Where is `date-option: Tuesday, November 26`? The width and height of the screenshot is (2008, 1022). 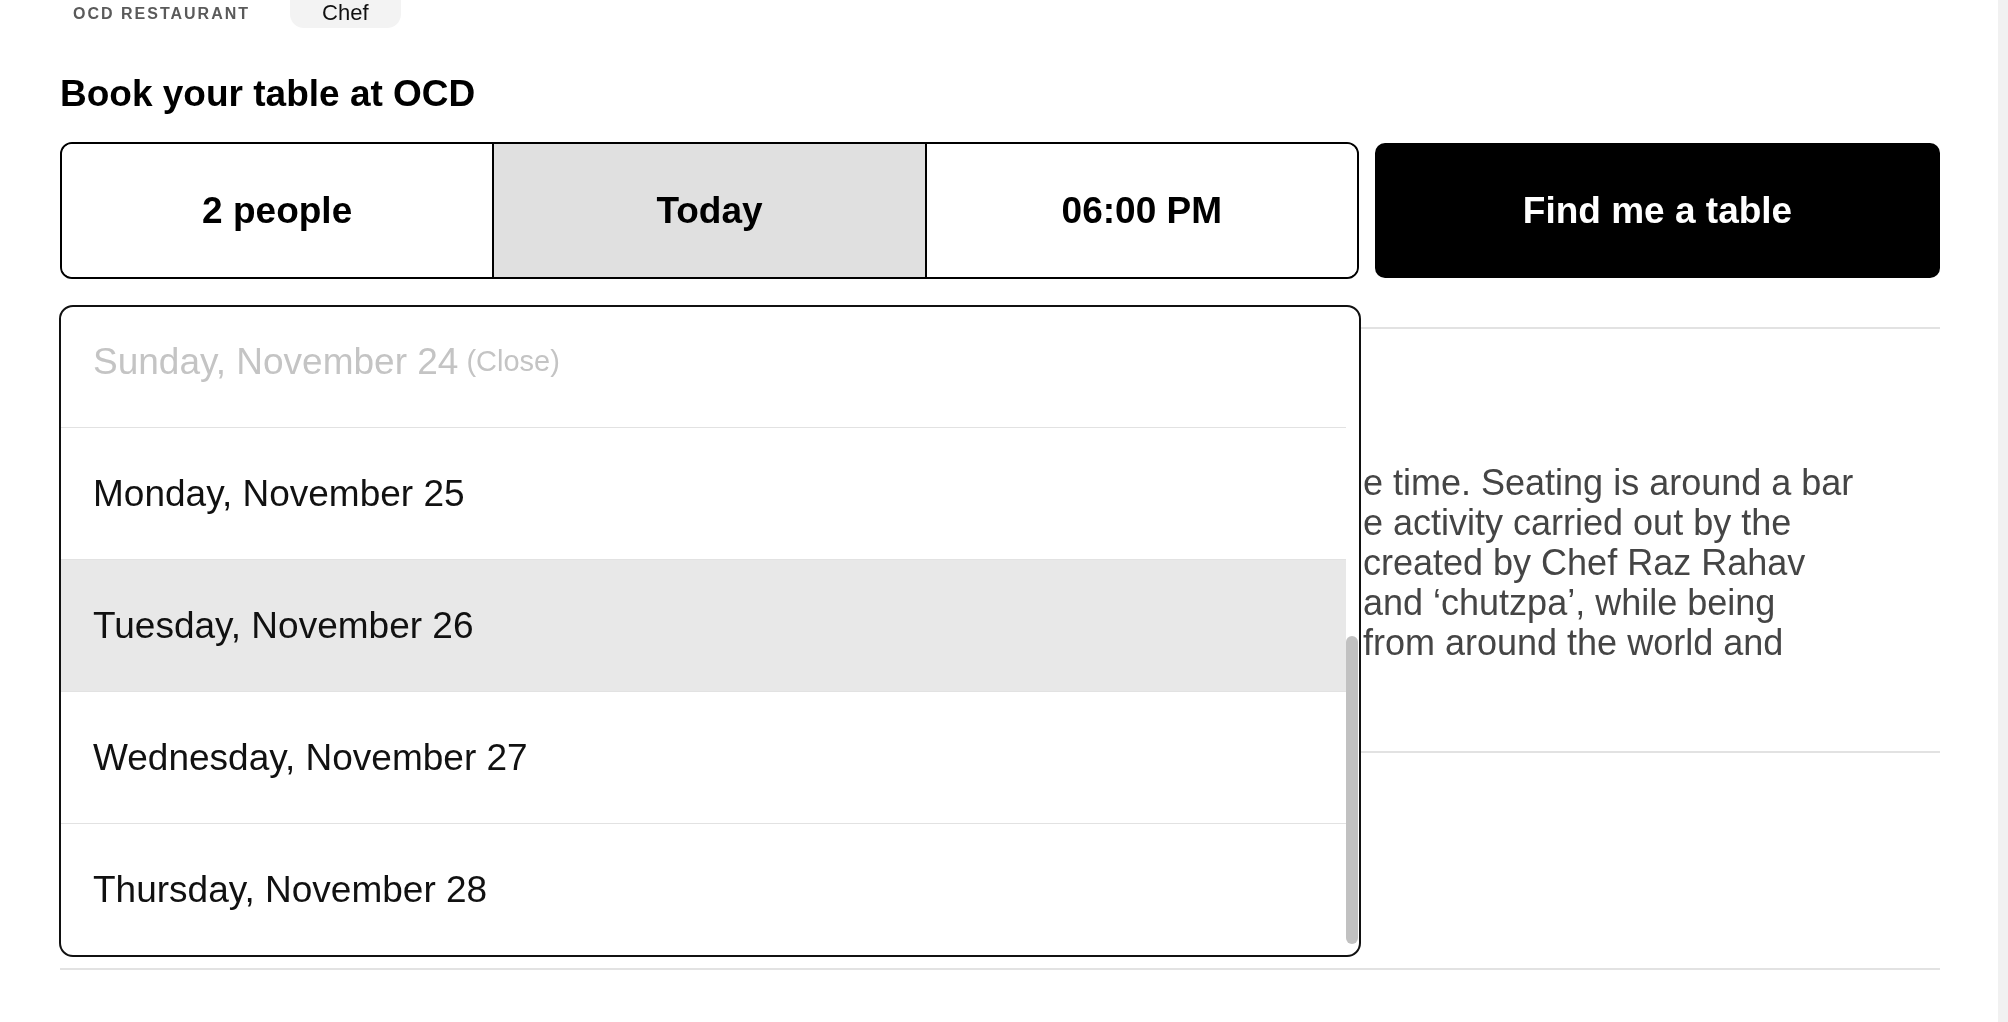
date-option: Tuesday, November 26 is located at coordinates (703, 626).